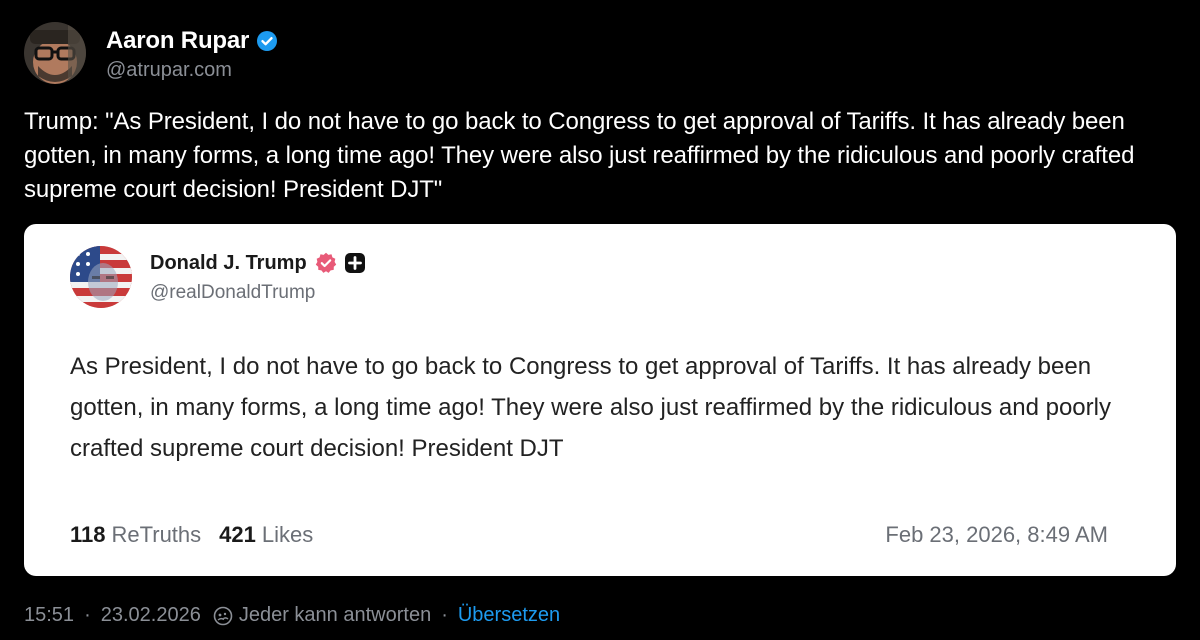  I want to click on avatar-image, so click(55, 53).